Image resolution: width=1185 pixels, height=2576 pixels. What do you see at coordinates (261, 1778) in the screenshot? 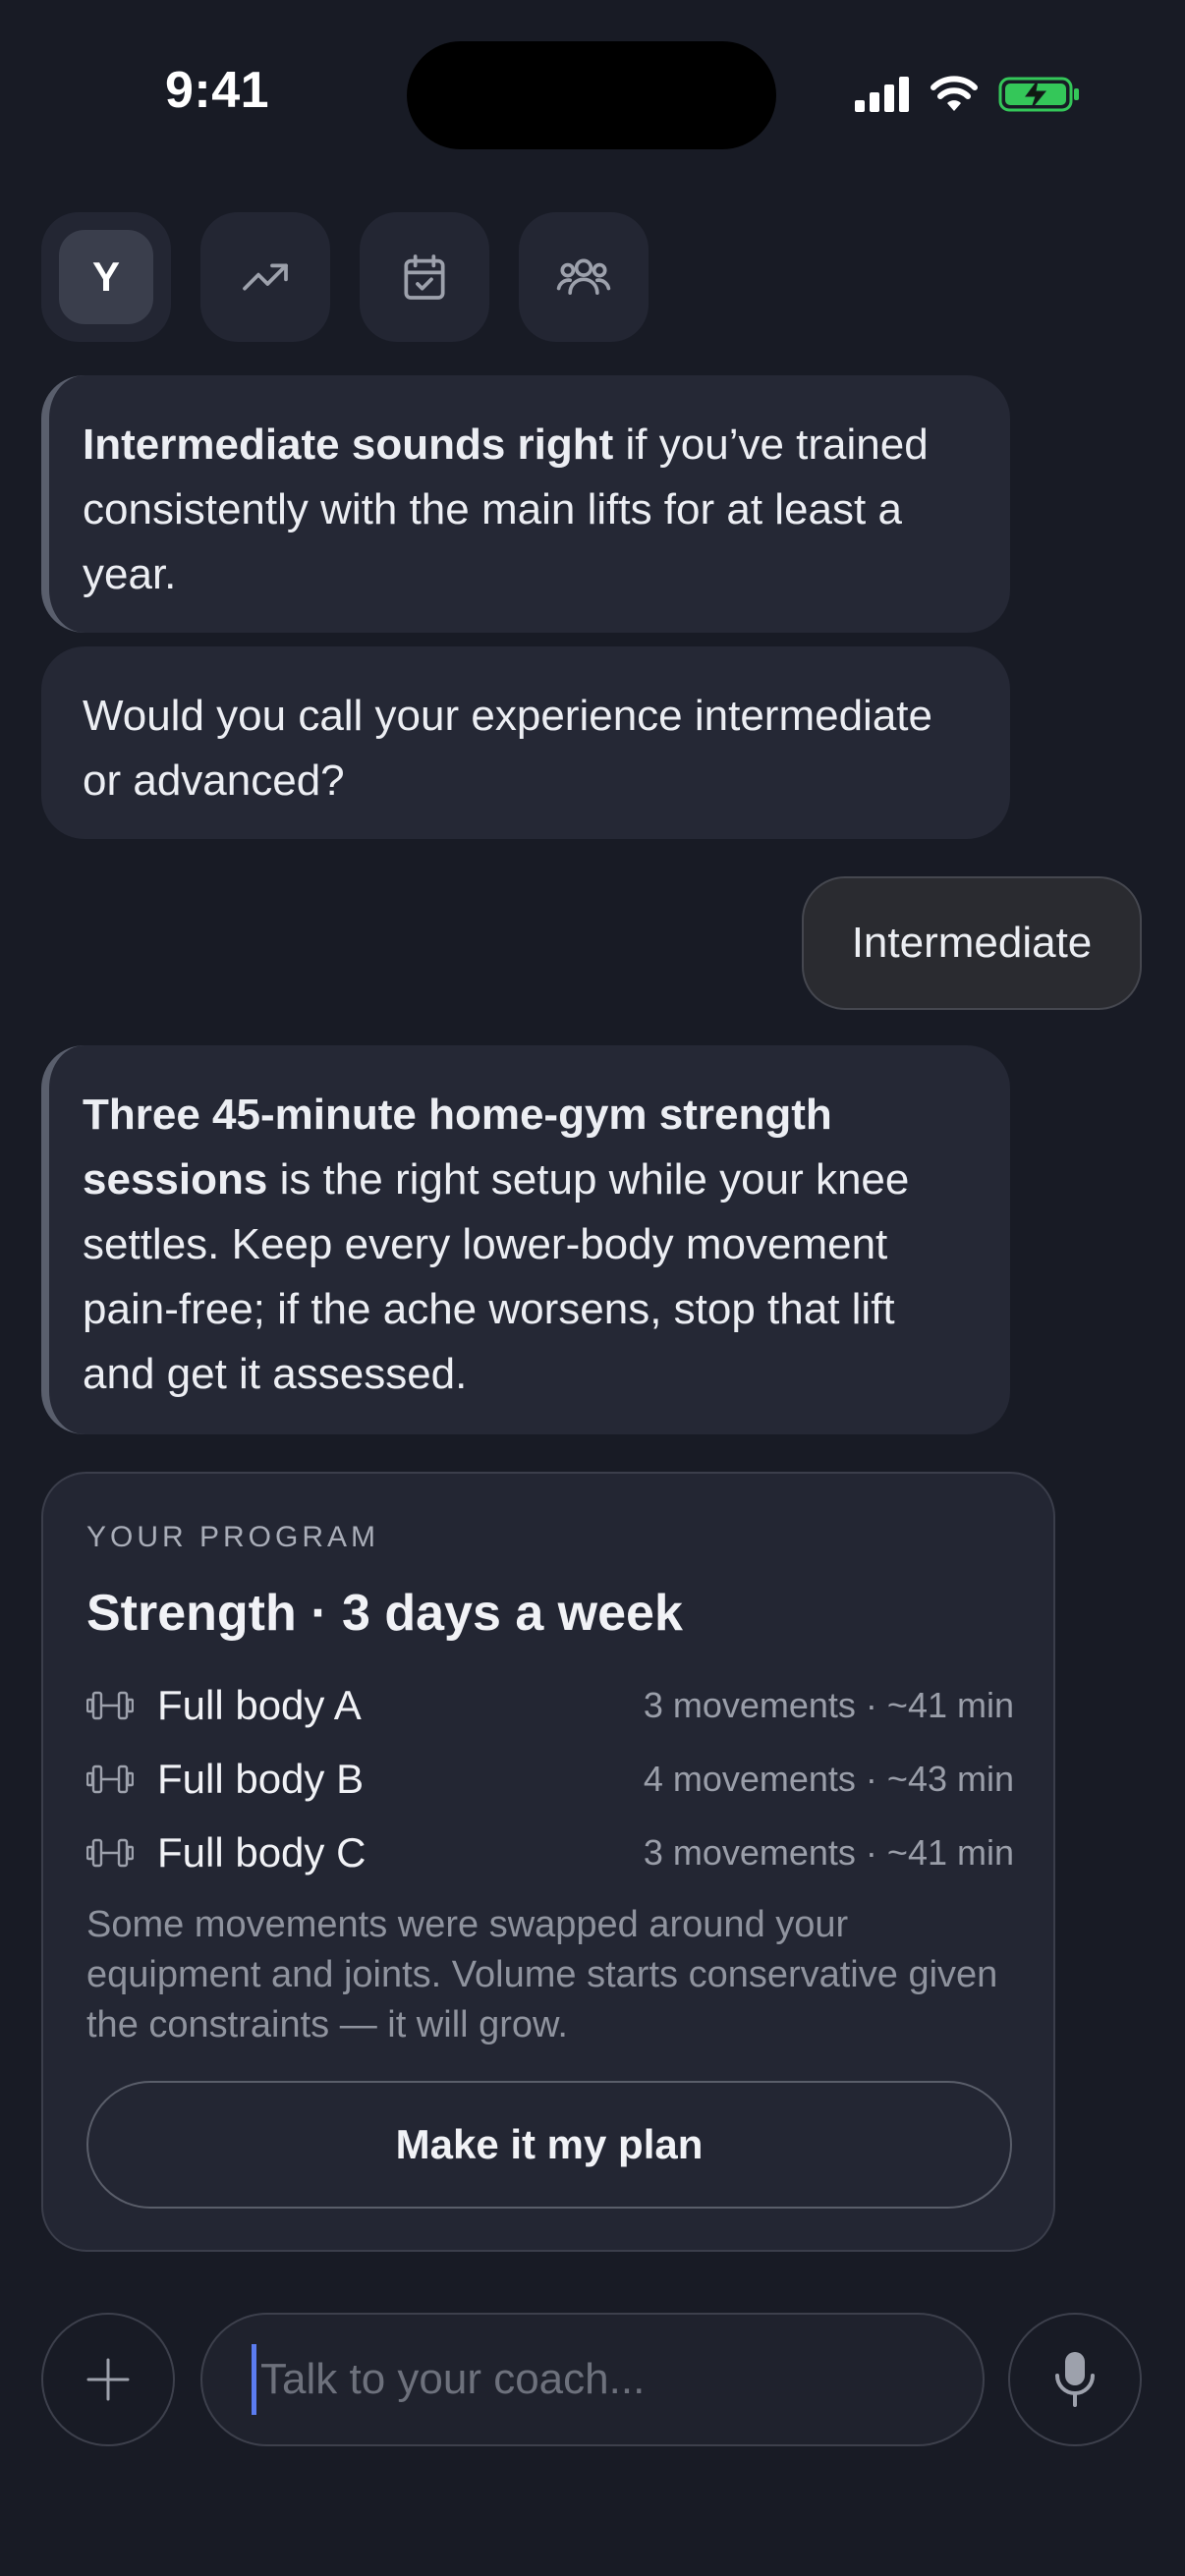
I see `workout-name: Full body B` at bounding box center [261, 1778].